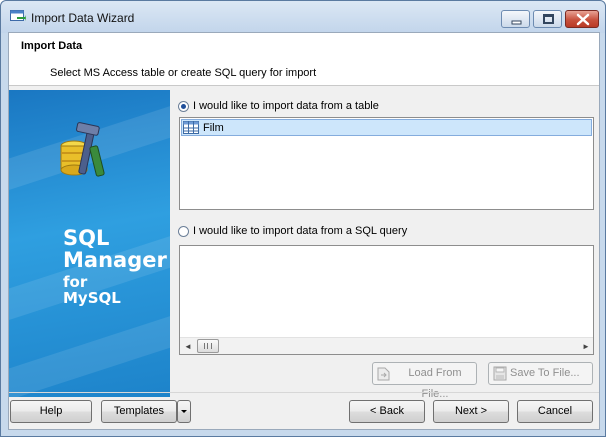  I want to click on database-tools-icon, so click(82, 149).